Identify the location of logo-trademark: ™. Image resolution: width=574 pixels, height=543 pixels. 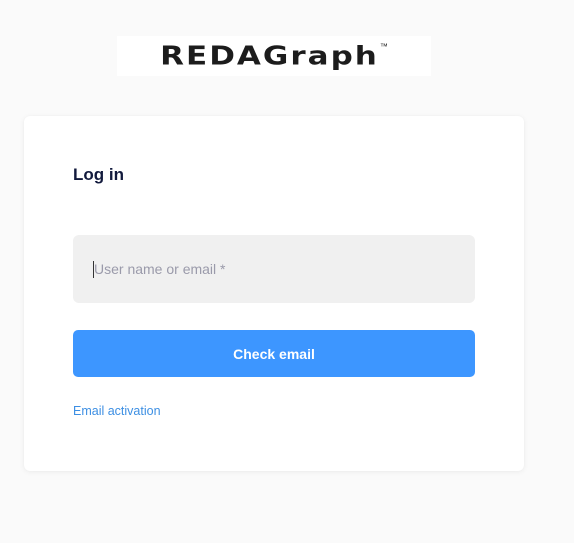
(383, 46).